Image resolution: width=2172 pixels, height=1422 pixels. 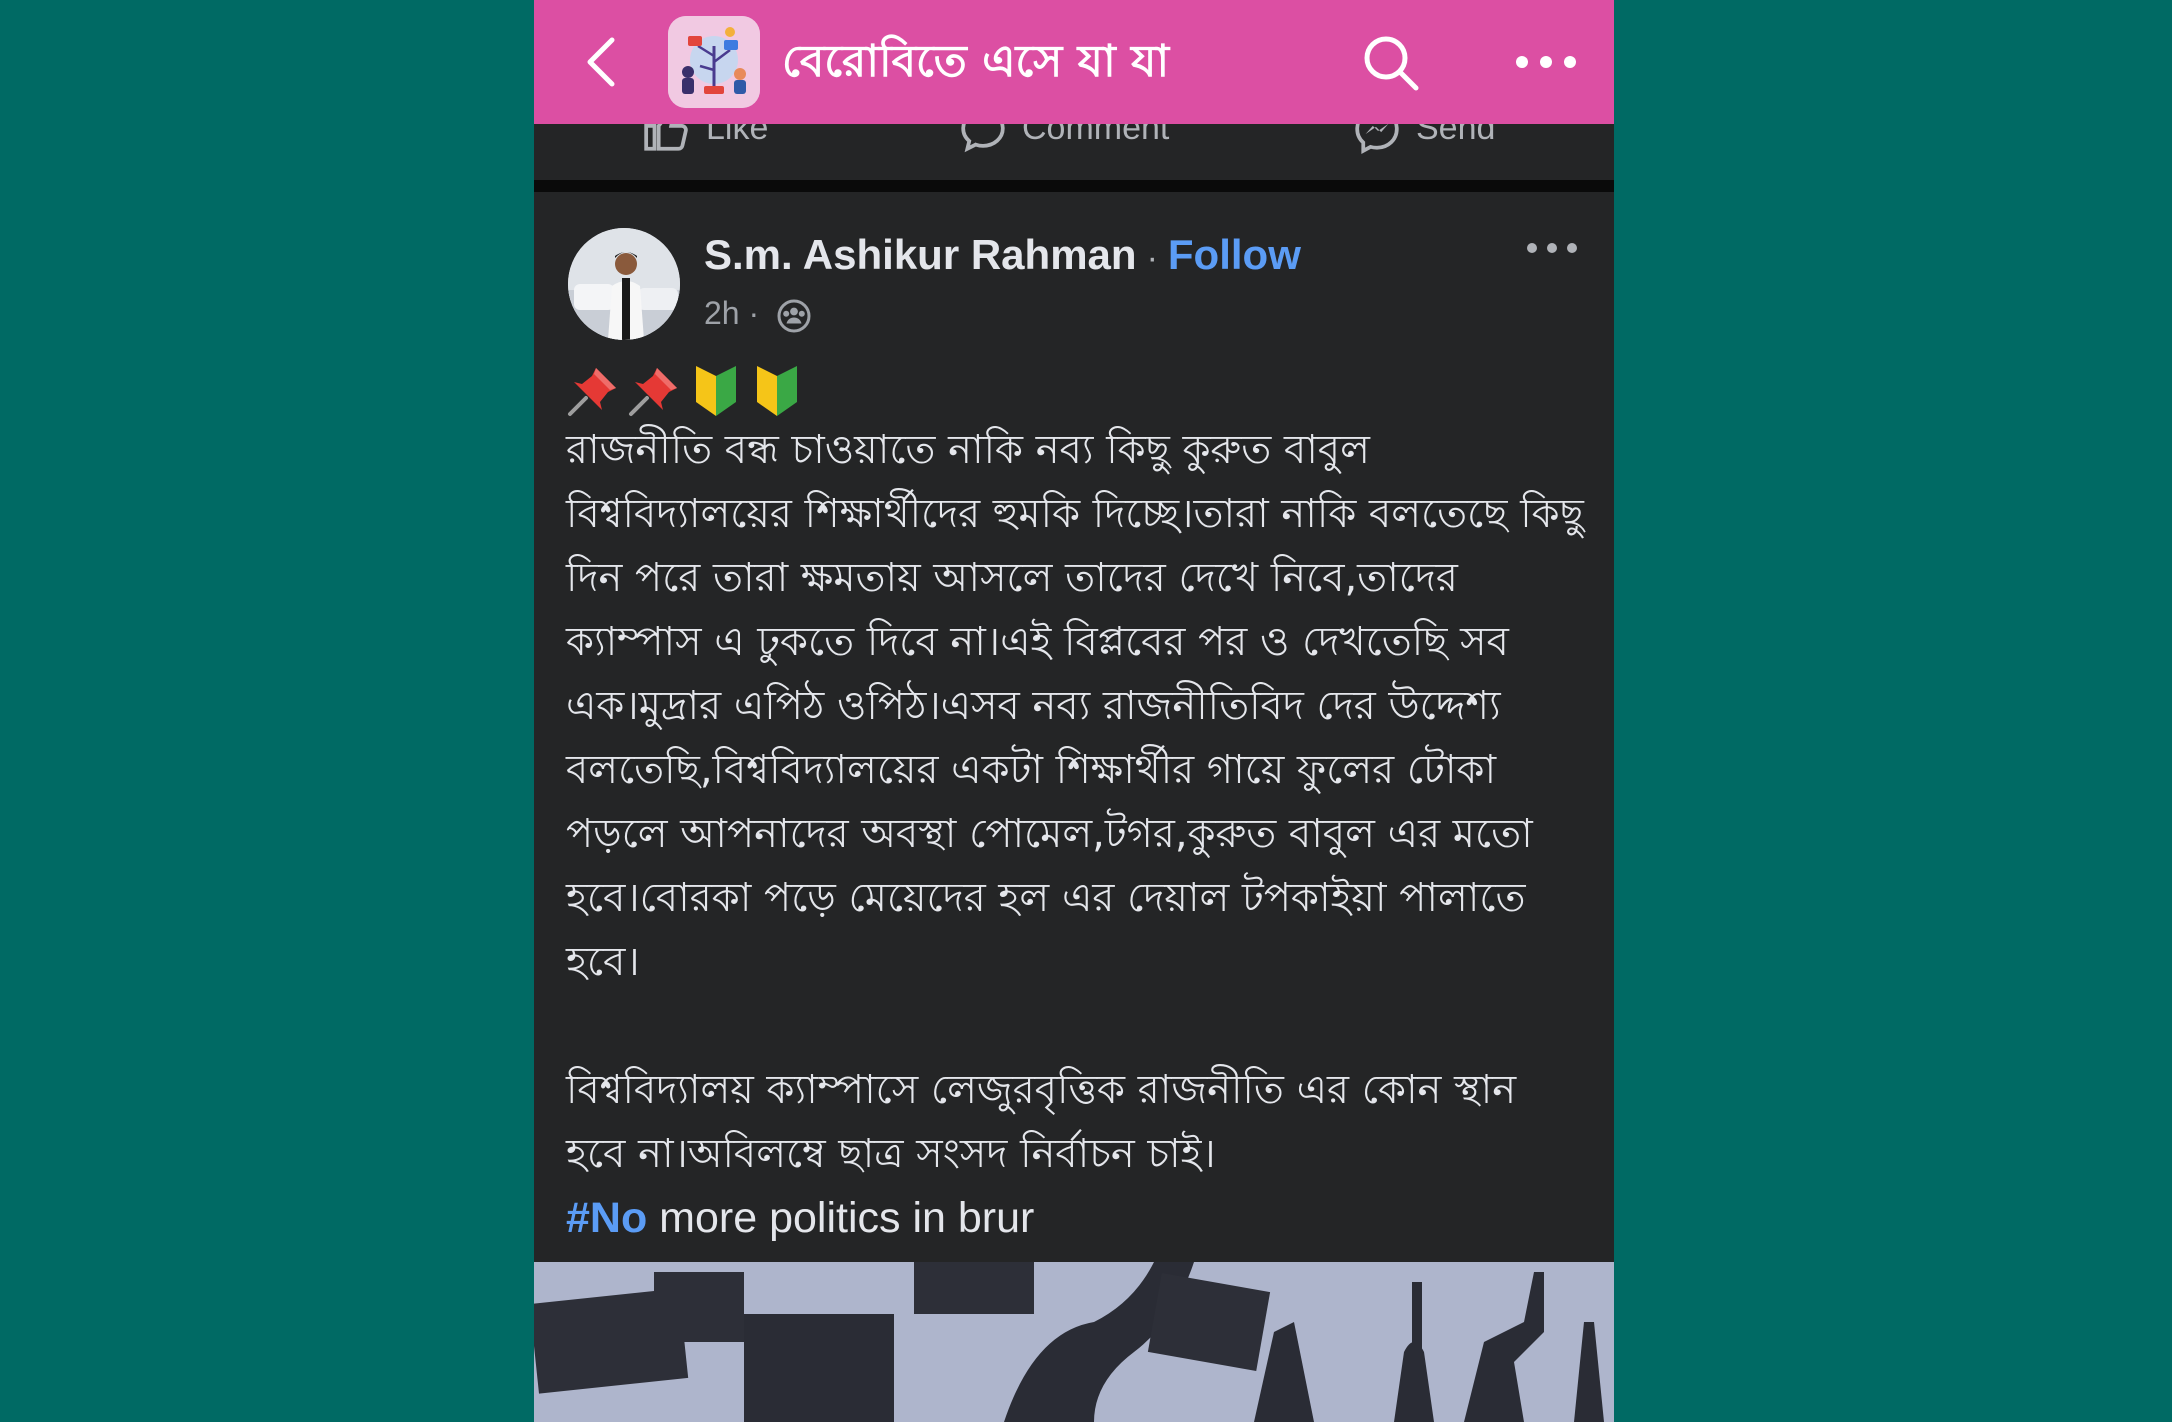 I want to click on group-cover-illustration, so click(x=714, y=62).